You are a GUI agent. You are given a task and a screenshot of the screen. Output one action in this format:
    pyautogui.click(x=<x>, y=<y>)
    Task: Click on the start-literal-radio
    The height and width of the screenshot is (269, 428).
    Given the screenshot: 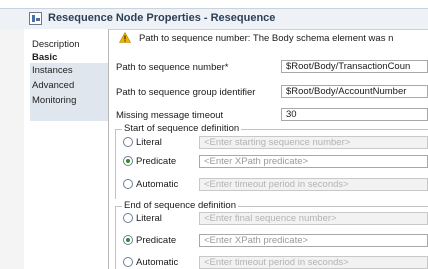 What is the action you would take?
    pyautogui.click(x=128, y=142)
    